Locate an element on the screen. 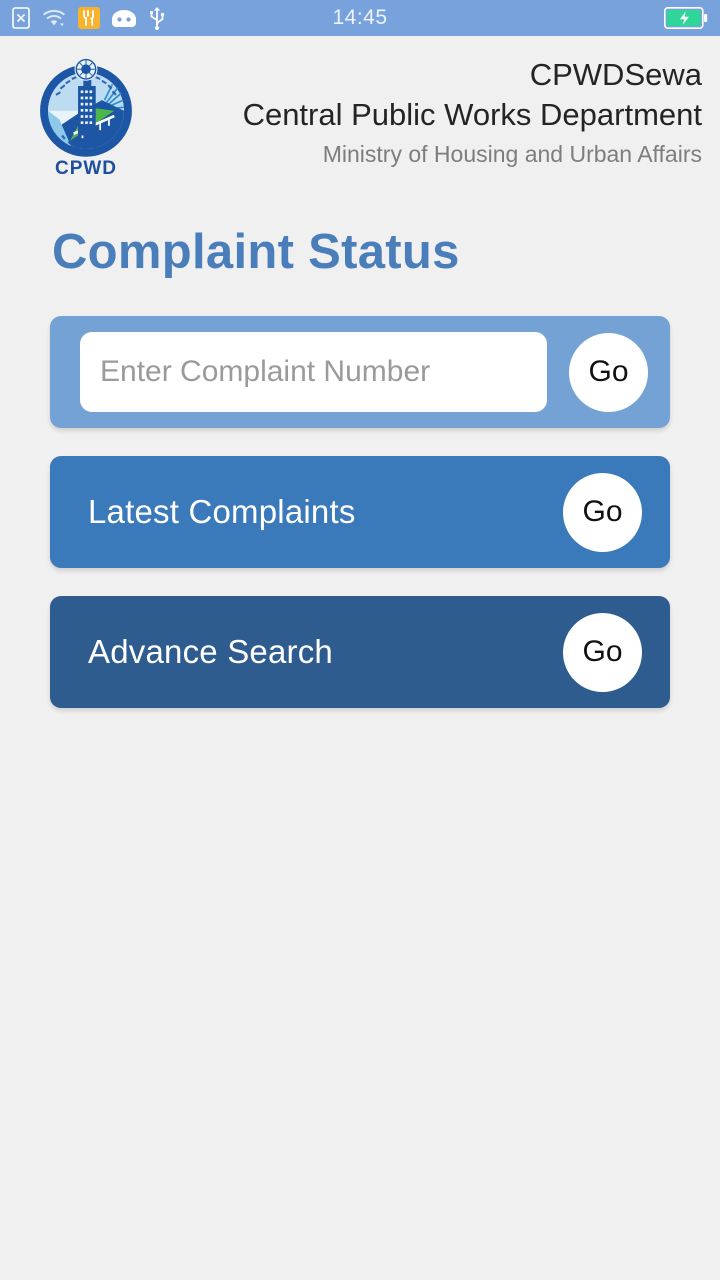  complaint-number-input is located at coordinates (313, 372).